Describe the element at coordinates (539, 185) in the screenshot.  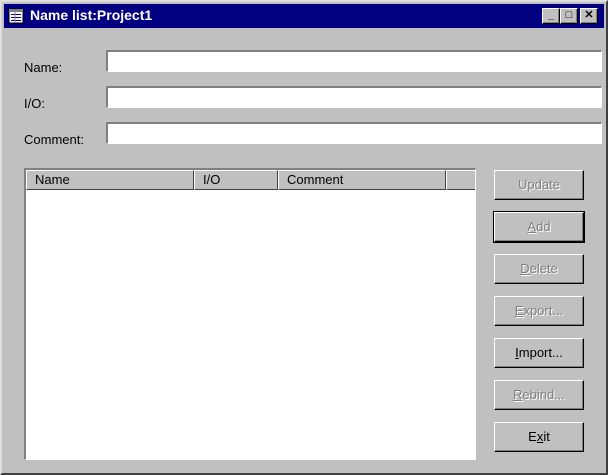
I see `update-button: Update` at that location.